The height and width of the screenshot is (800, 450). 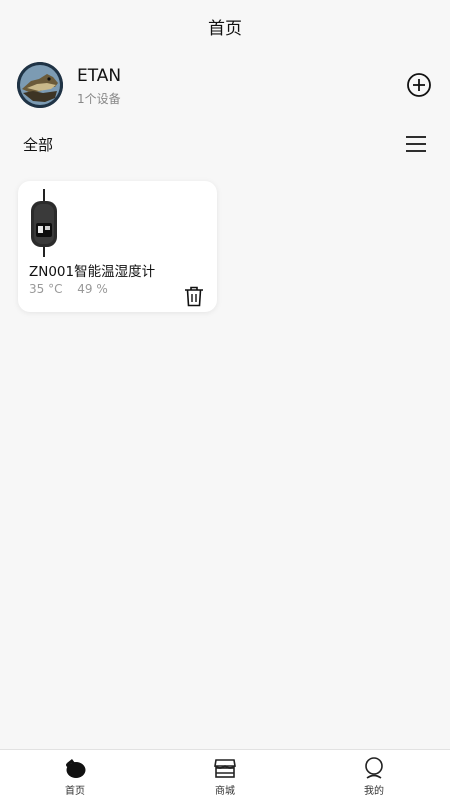 What do you see at coordinates (374, 768) in the screenshot?
I see `profile-icon` at bounding box center [374, 768].